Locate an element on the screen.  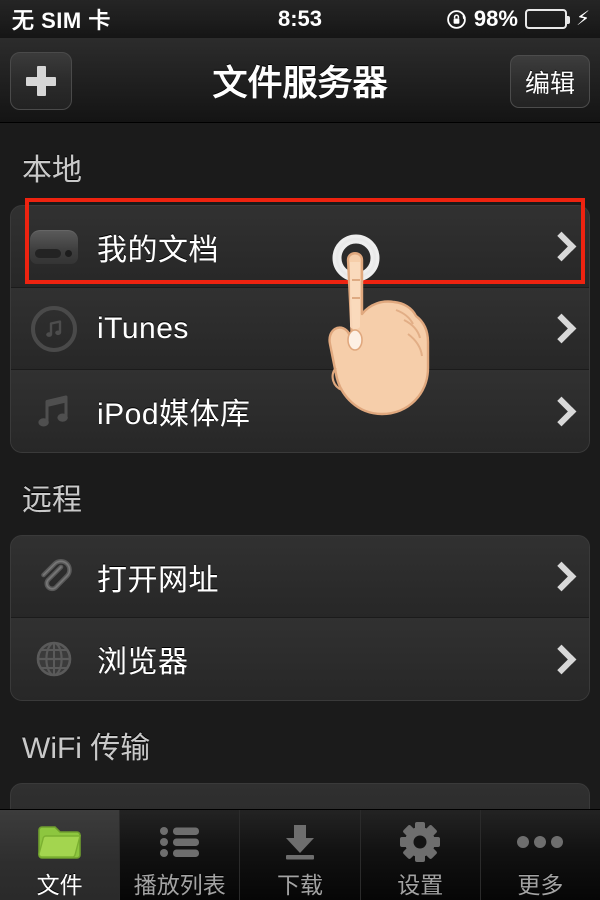
tab-label: 更多 is located at coordinates (540, 885).